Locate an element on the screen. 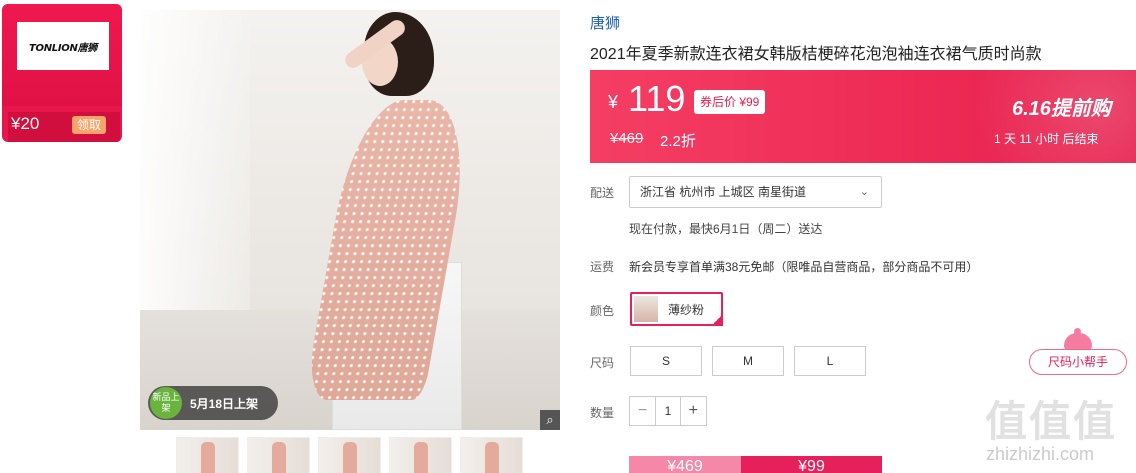 The image size is (1136, 473). discount-rate: 2.2折 is located at coordinates (678, 141).